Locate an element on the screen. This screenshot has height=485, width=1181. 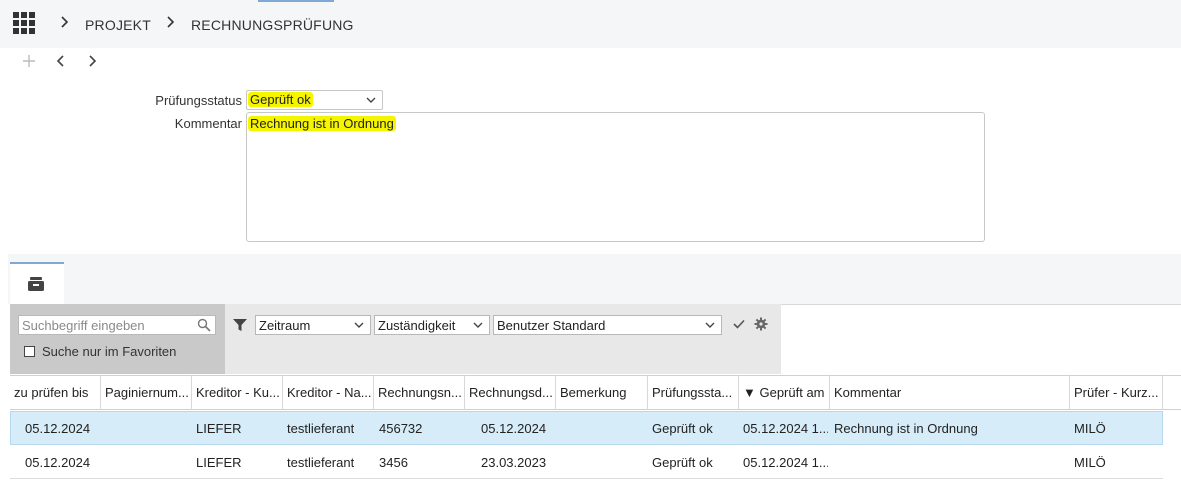
back-icon is located at coordinates (61, 62).